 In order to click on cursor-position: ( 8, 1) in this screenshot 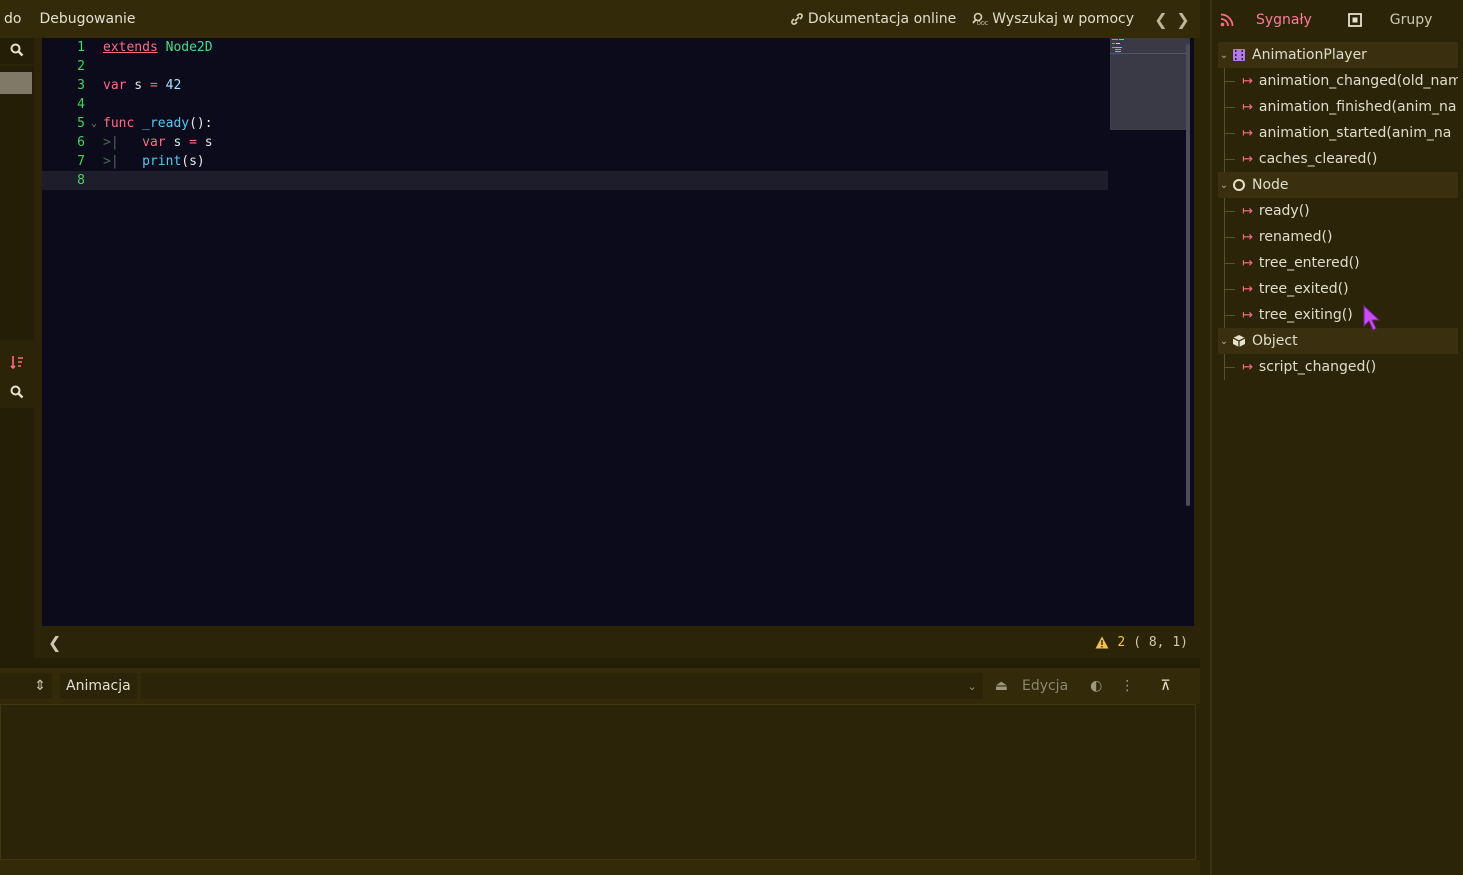, I will do `click(1160, 642)`.